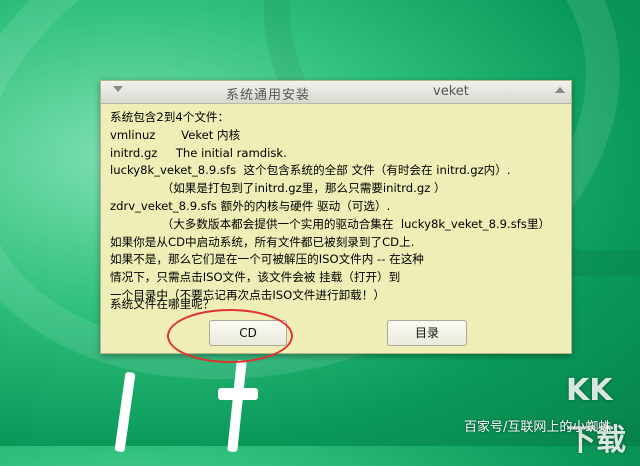 This screenshot has width=640, height=466. Describe the element at coordinates (538, 427) in the screenshot. I see `watermark-text: 百家号/互联网上的小蜘蛛` at that location.